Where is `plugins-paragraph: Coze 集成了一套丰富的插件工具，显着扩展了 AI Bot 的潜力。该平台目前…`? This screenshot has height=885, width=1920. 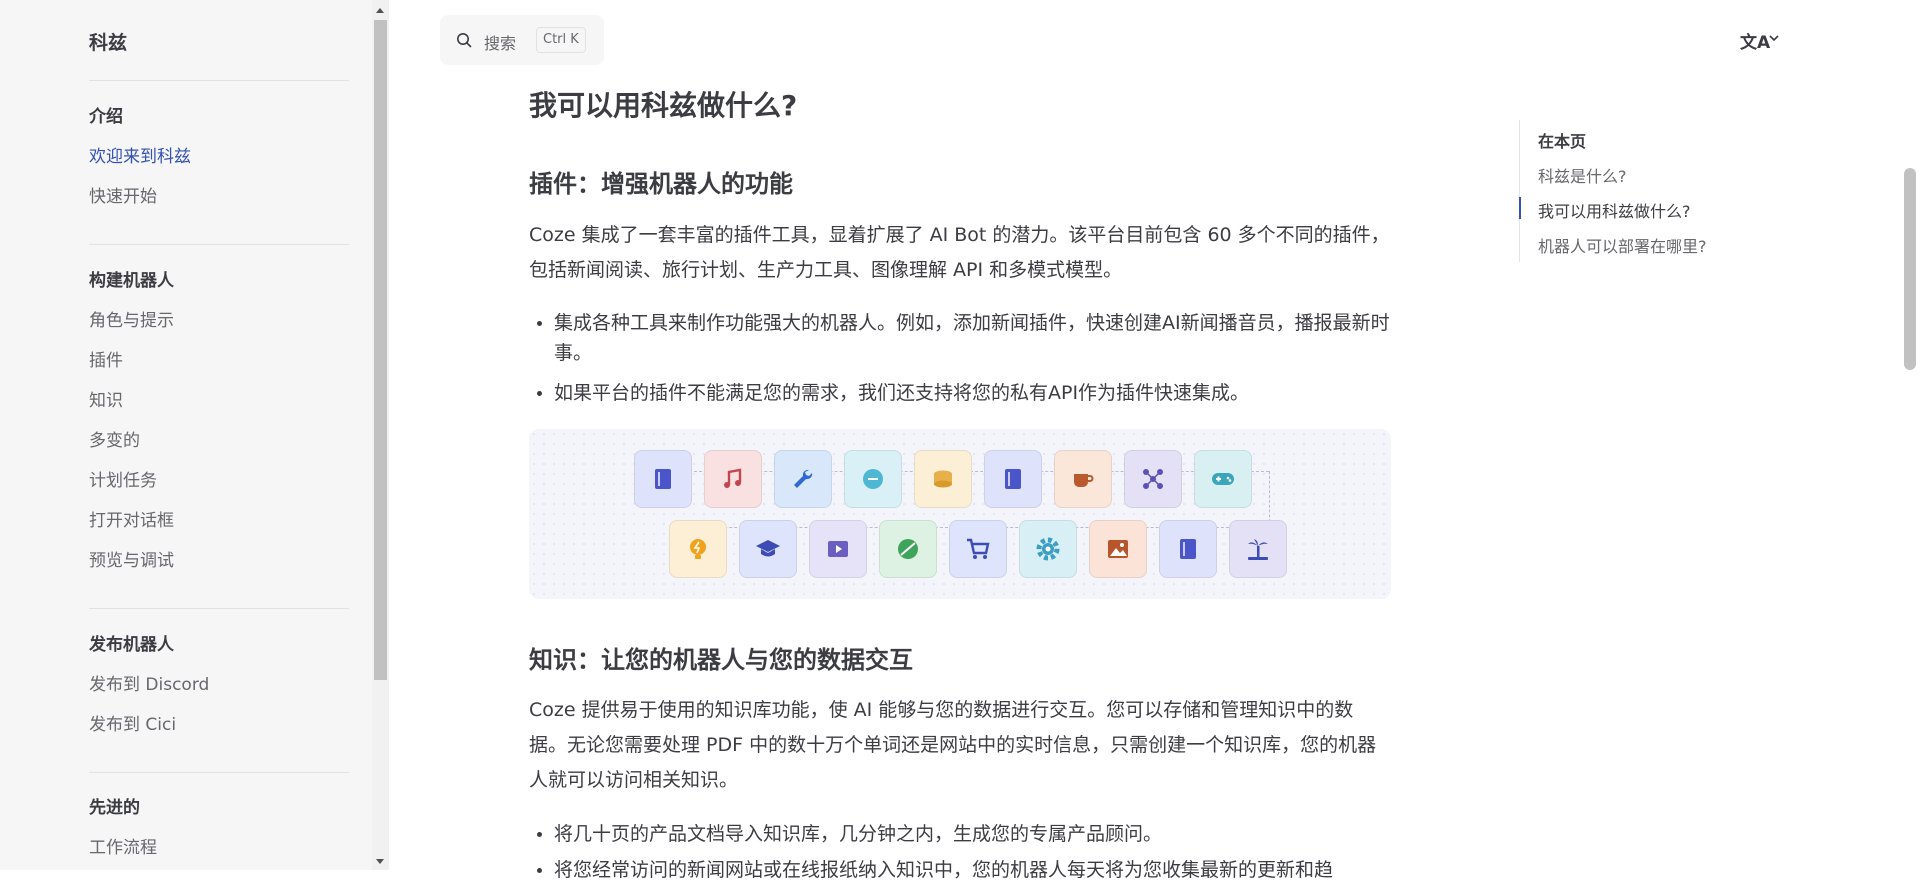 plugins-paragraph: Coze 集成了一套丰富的插件工具，显着扩展了 AI Bot 的潜力。该平台目前… is located at coordinates (959, 252).